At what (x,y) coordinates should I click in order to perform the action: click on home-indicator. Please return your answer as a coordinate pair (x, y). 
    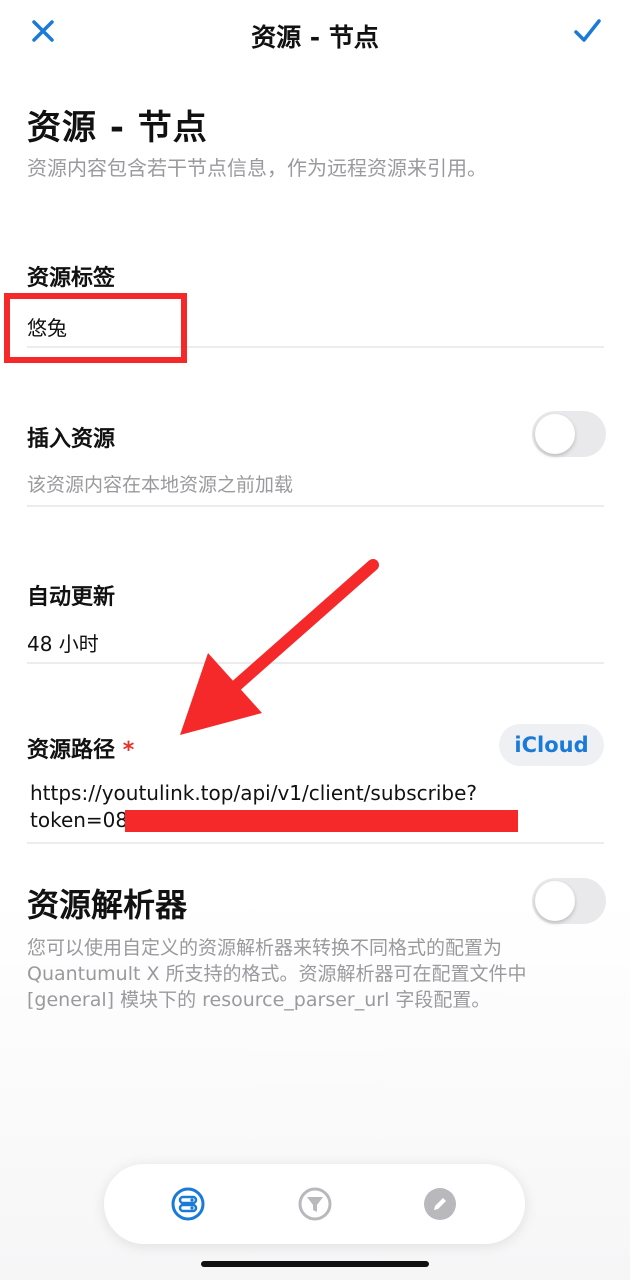
    Looking at the image, I should click on (315, 1264).